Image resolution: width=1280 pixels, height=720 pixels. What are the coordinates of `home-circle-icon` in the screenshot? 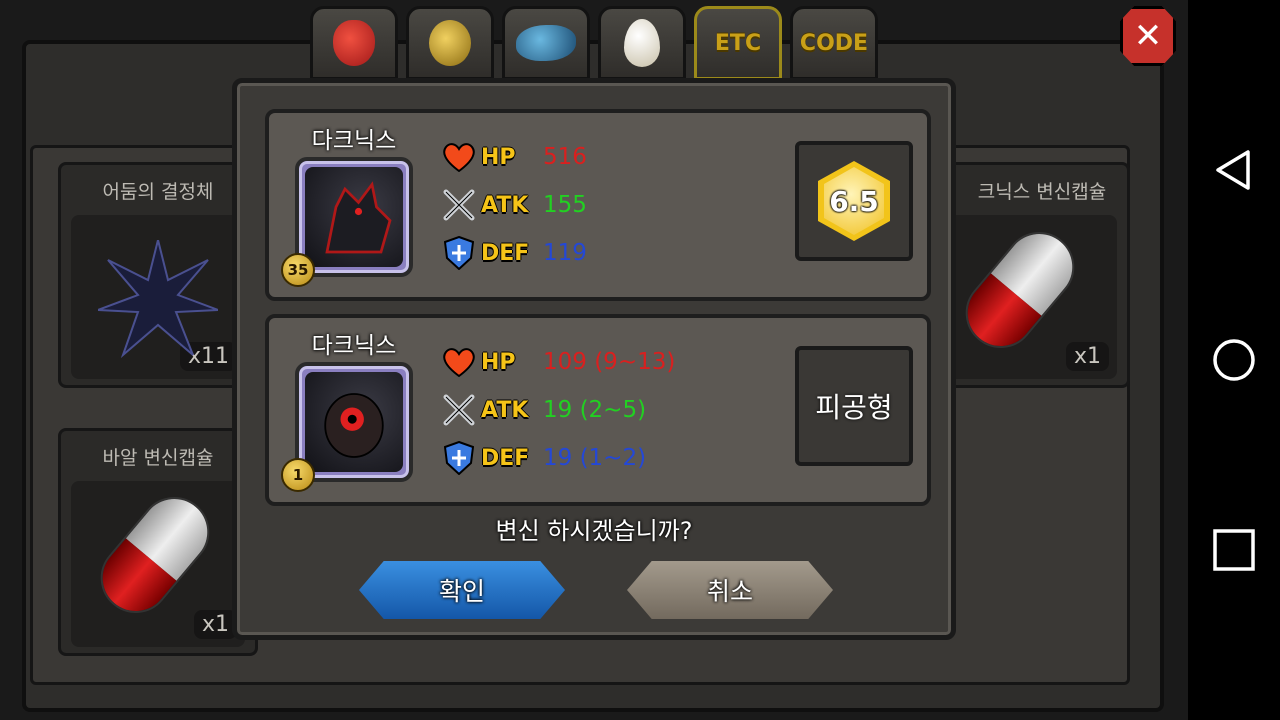 It's located at (1234, 360).